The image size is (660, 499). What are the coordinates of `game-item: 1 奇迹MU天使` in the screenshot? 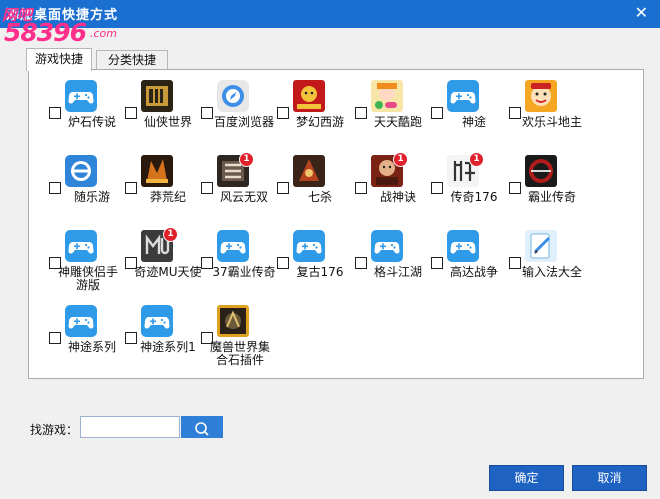 It's located at (164, 264).